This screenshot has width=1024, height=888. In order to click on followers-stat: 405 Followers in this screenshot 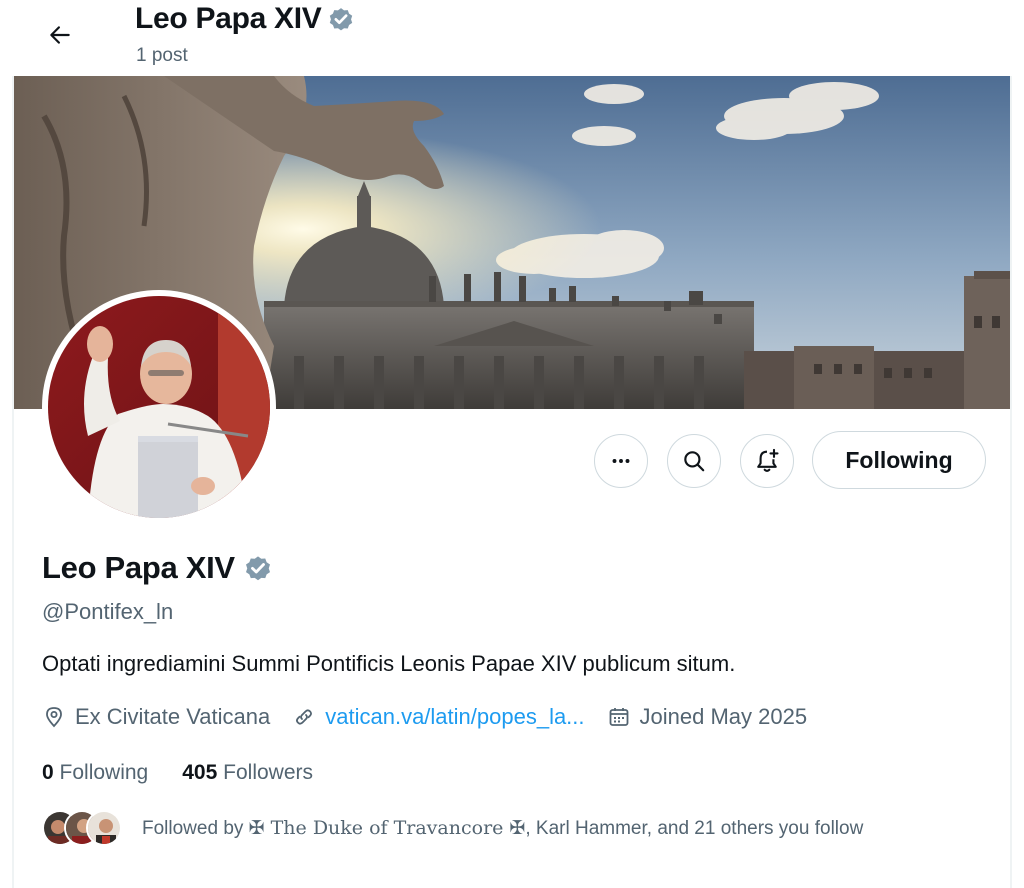, I will do `click(247, 773)`.